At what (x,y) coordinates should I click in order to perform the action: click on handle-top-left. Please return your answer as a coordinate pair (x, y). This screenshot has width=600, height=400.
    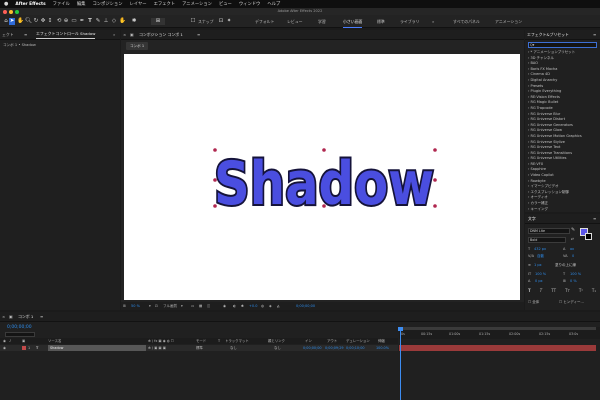
    Looking at the image, I should click on (215, 150).